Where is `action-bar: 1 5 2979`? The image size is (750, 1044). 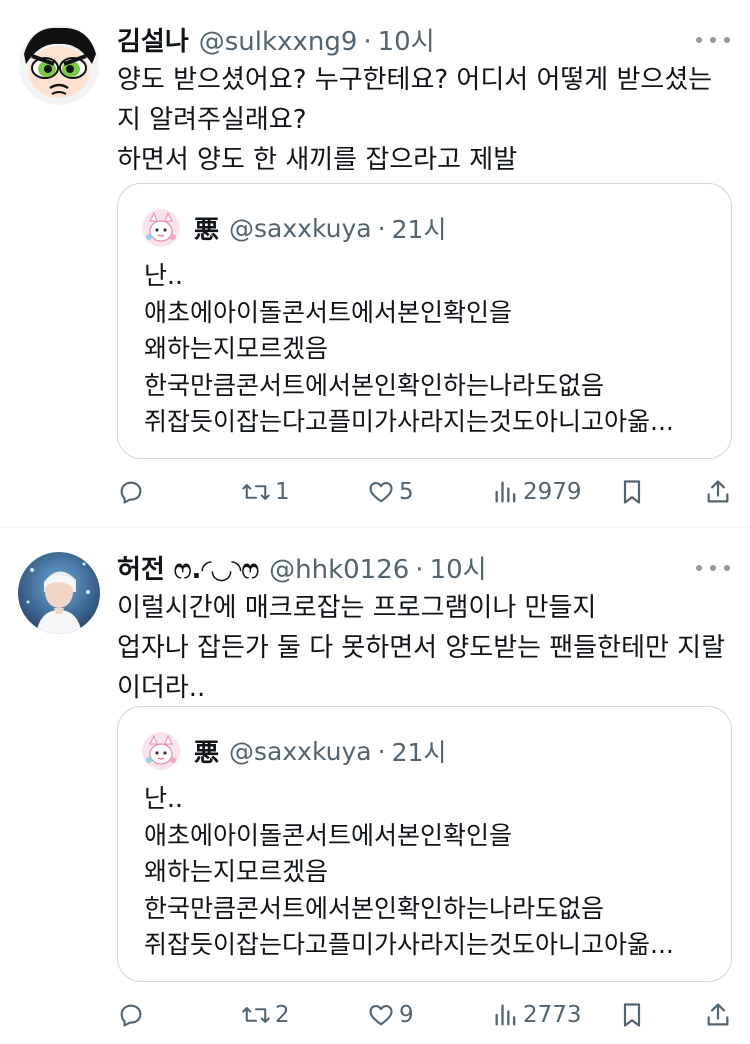
action-bar: 1 5 2979 is located at coordinates (424, 492).